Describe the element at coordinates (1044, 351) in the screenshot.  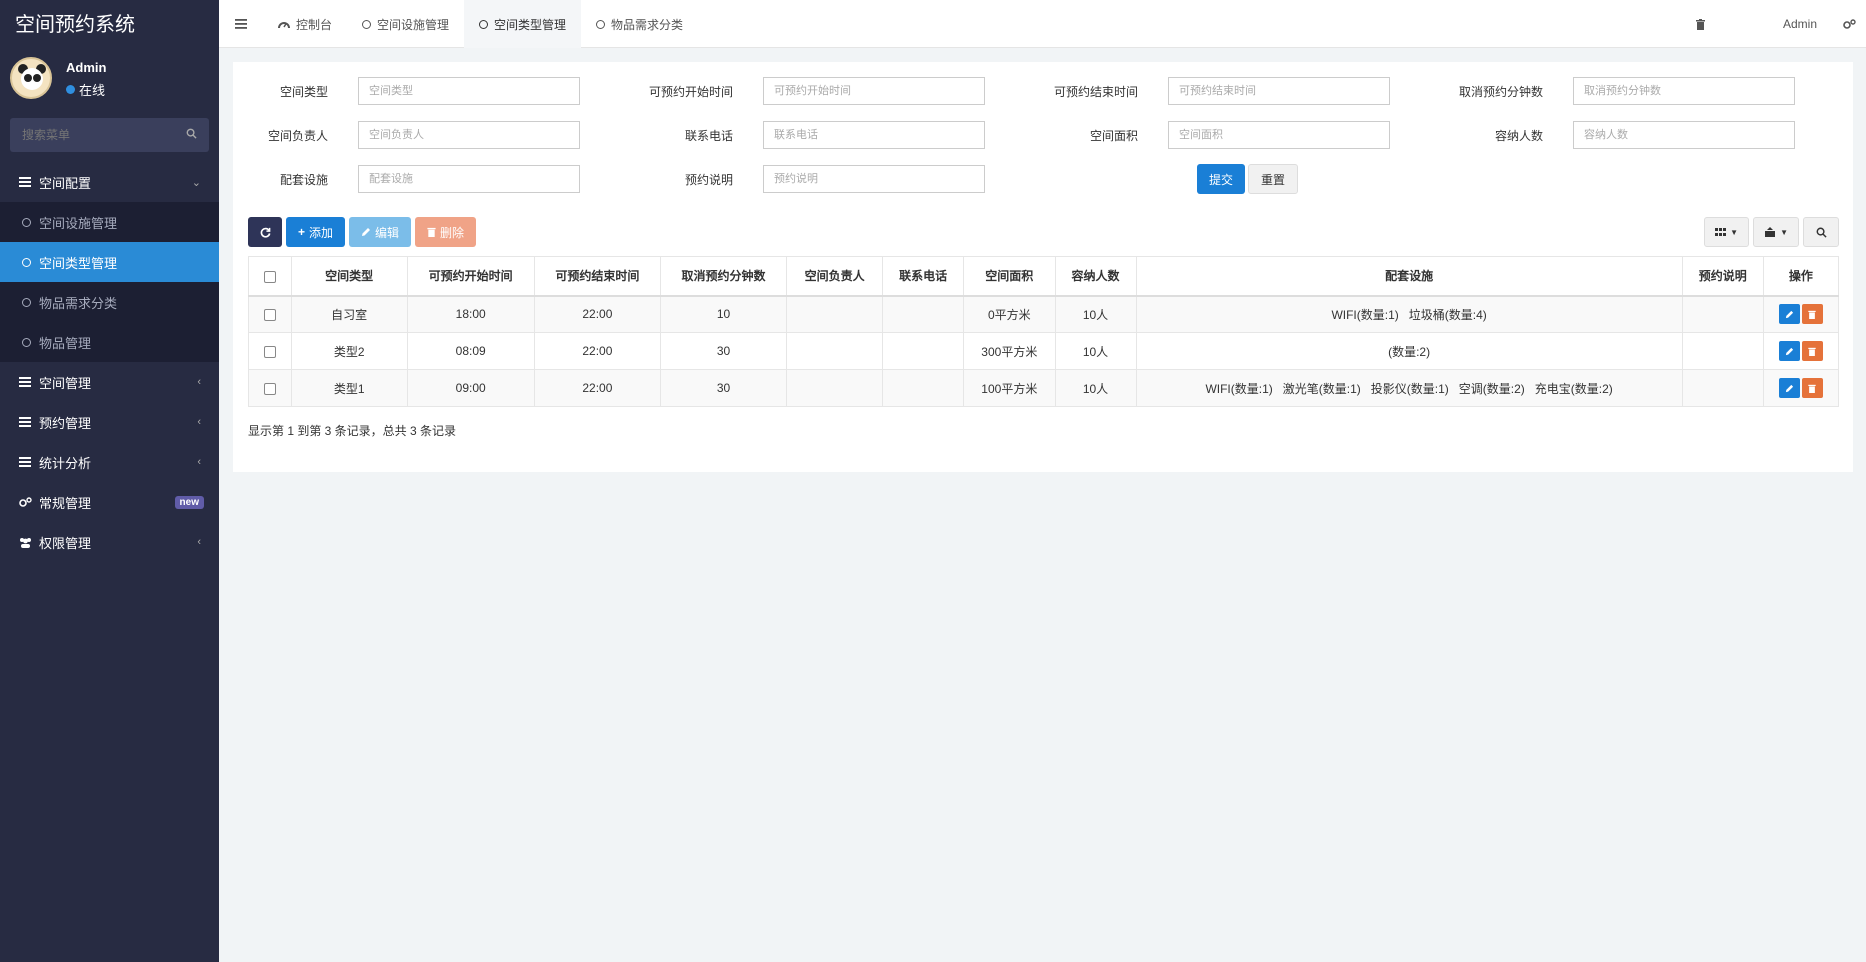
I see `table-row: 类型2 08:09 22:00 30 300平方米 10人 (数量:2)` at that location.